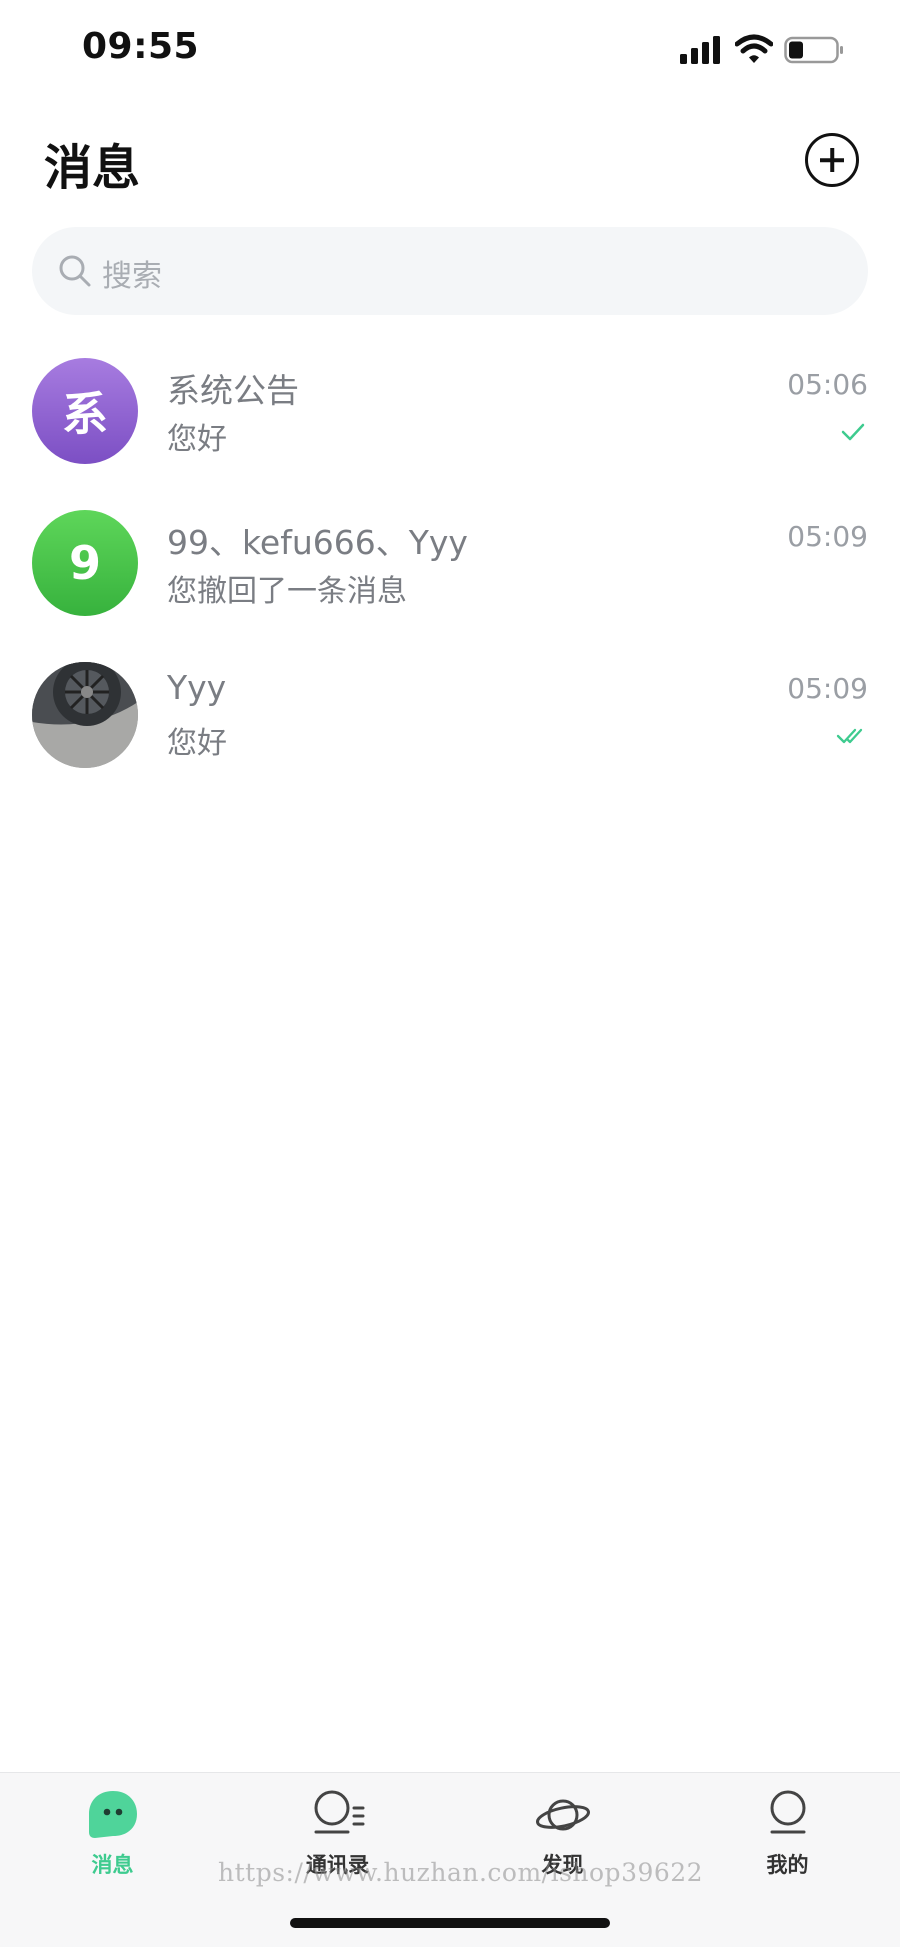 The width and height of the screenshot is (900, 1947). Describe the element at coordinates (339, 1812) in the screenshot. I see `contacts-icon` at that location.